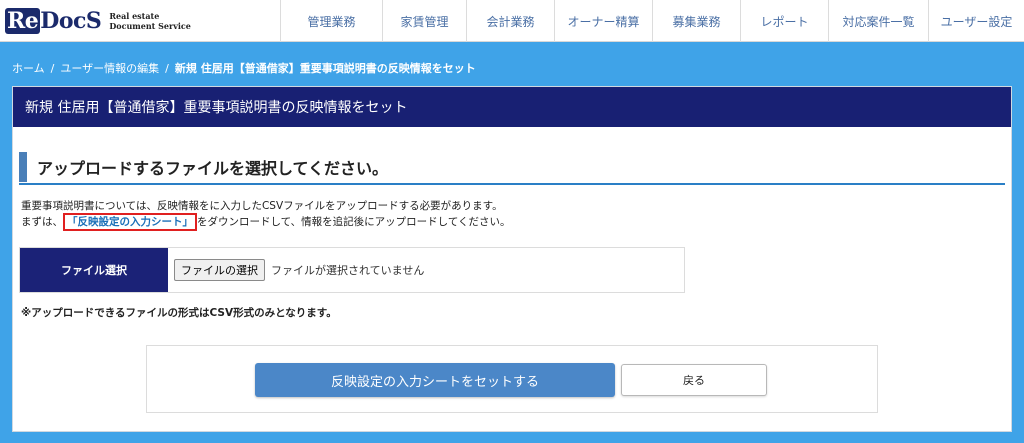 The image size is (1024, 443). Describe the element at coordinates (219, 270) in the screenshot. I see `choose-file-button: ファイルの選択` at that location.